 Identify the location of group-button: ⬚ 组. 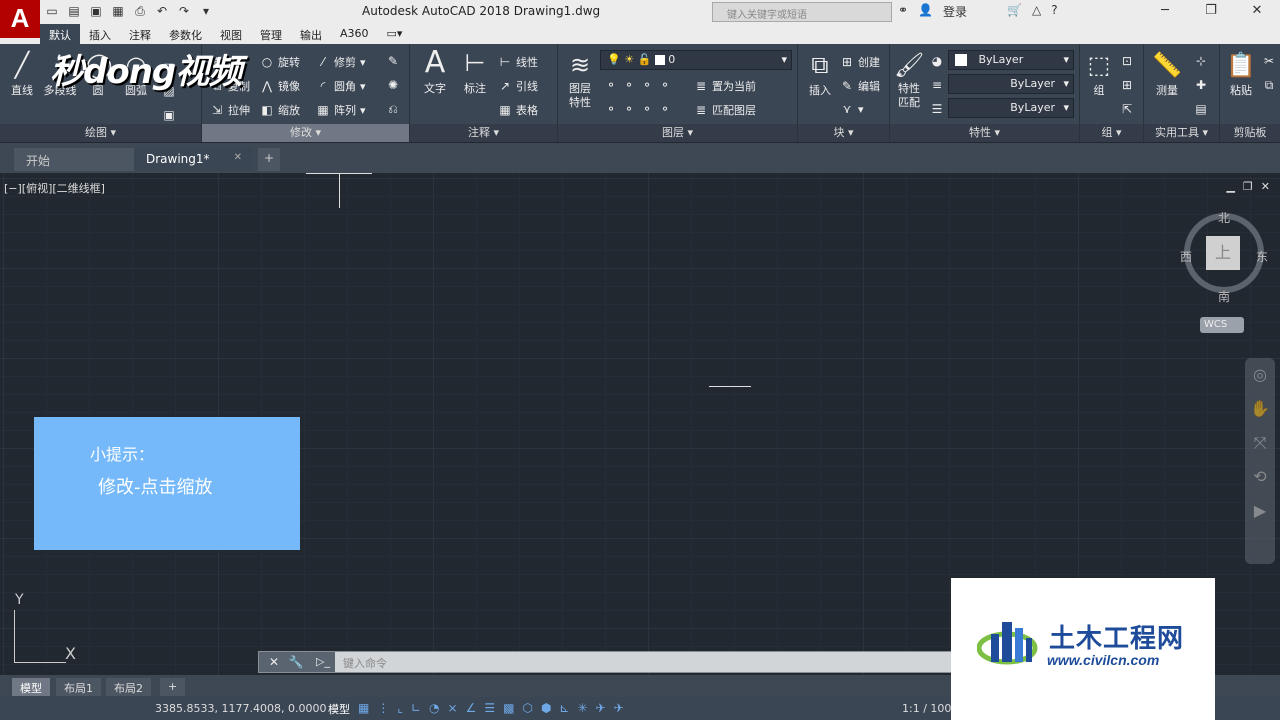
(1099, 74).